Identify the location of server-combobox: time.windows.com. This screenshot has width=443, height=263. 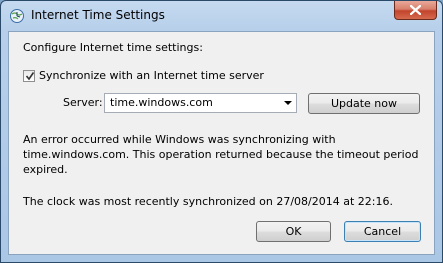
(200, 103).